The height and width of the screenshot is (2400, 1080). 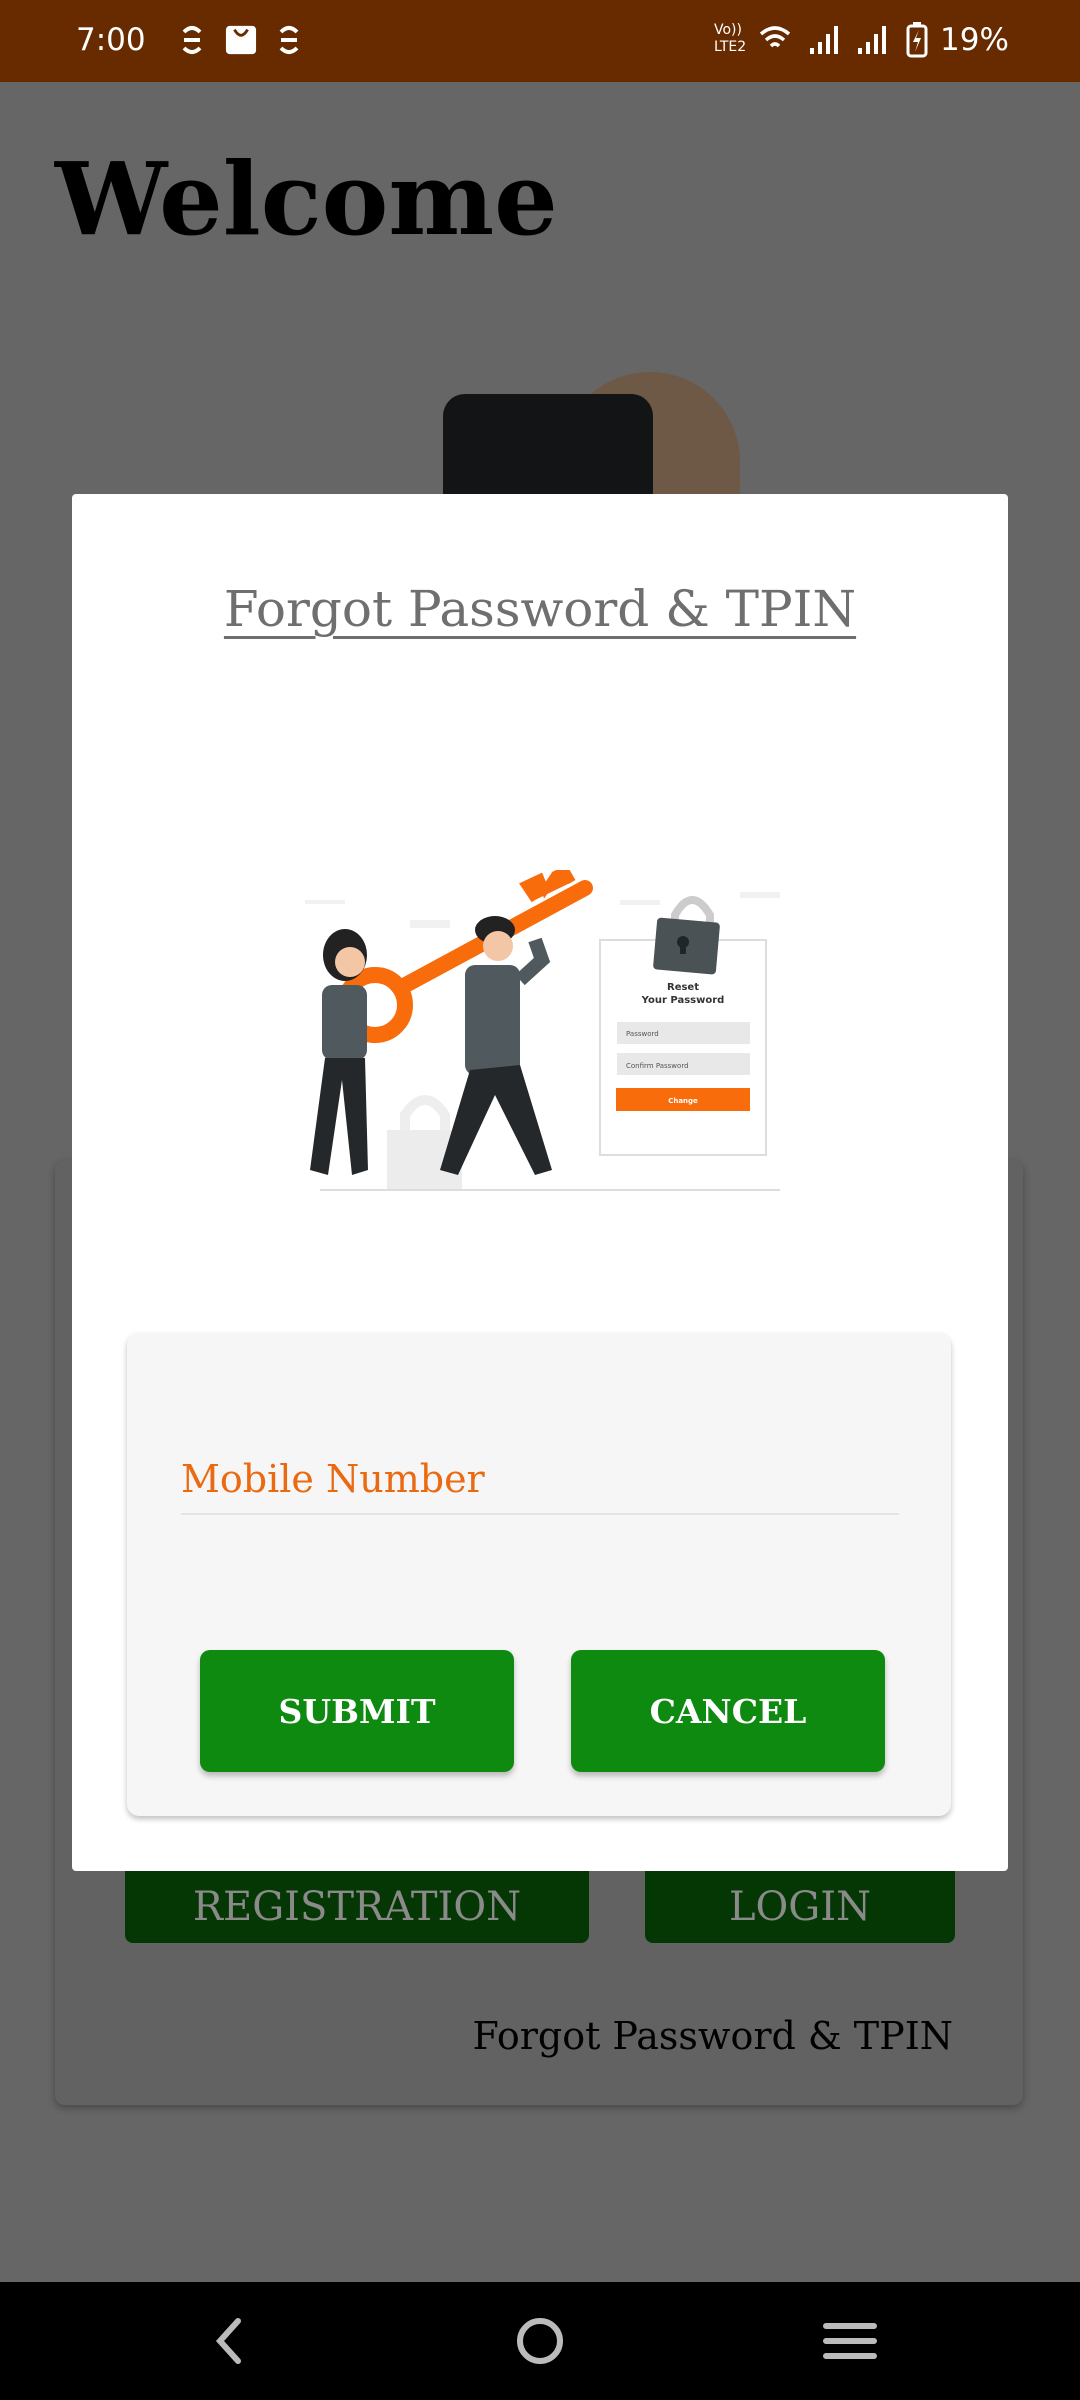 I want to click on illustration-heading-2: Your Password, so click(x=683, y=1000).